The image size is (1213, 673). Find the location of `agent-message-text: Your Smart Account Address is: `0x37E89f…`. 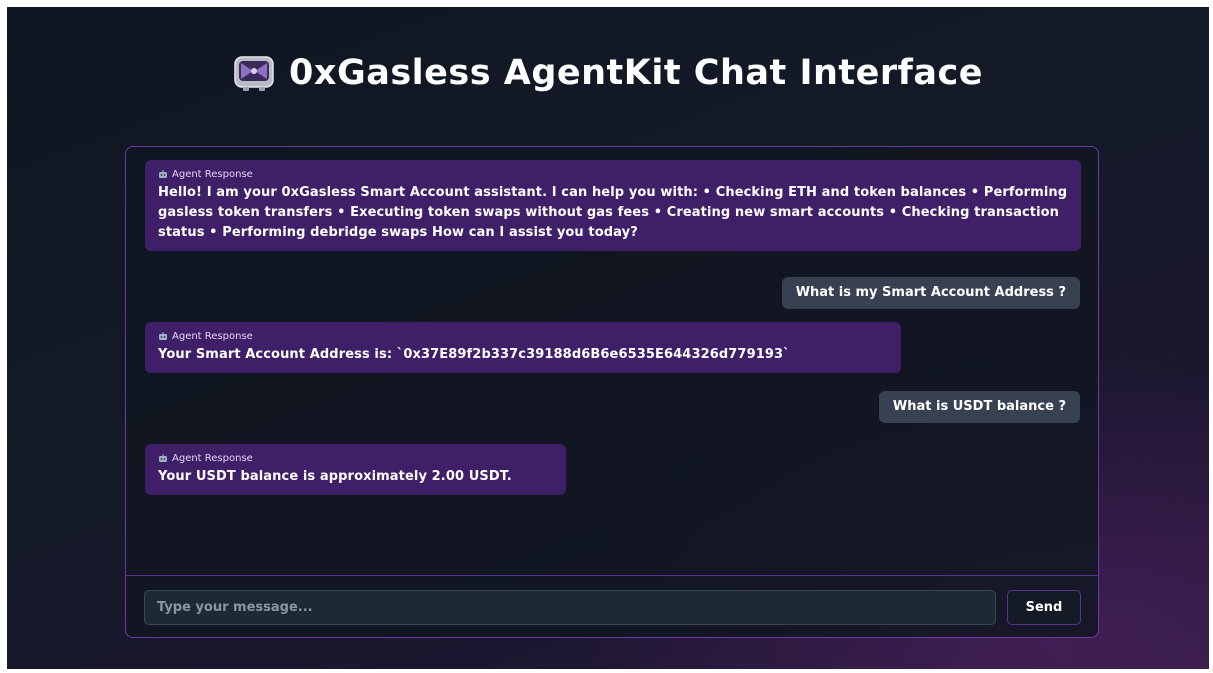

agent-message-text: Your Smart Account Address is: `0x37E89f… is located at coordinates (474, 354).